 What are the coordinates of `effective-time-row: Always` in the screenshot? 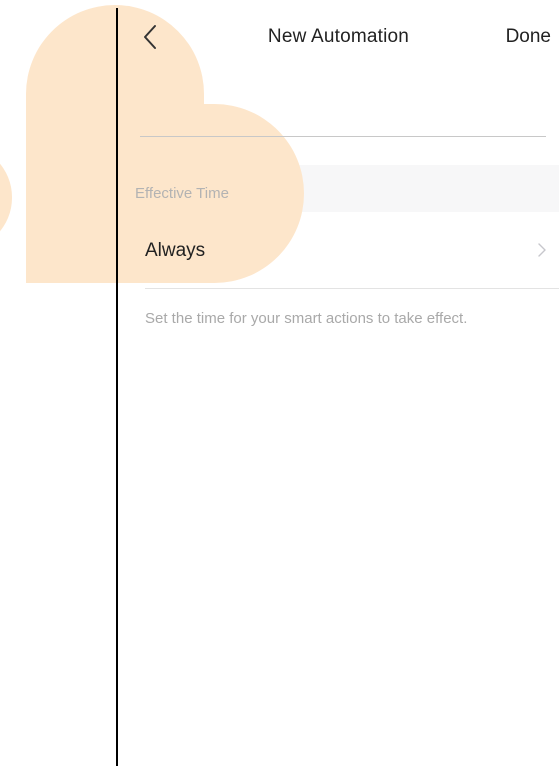 It's located at (338, 250).